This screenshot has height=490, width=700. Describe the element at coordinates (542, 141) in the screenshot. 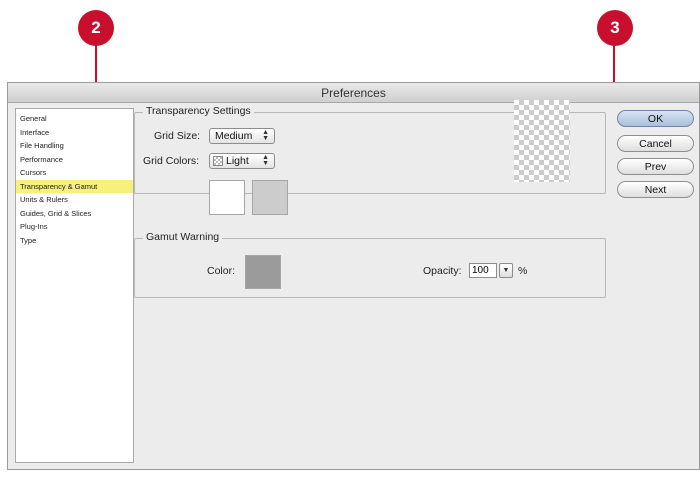

I see `transparency-grid-preview` at that location.